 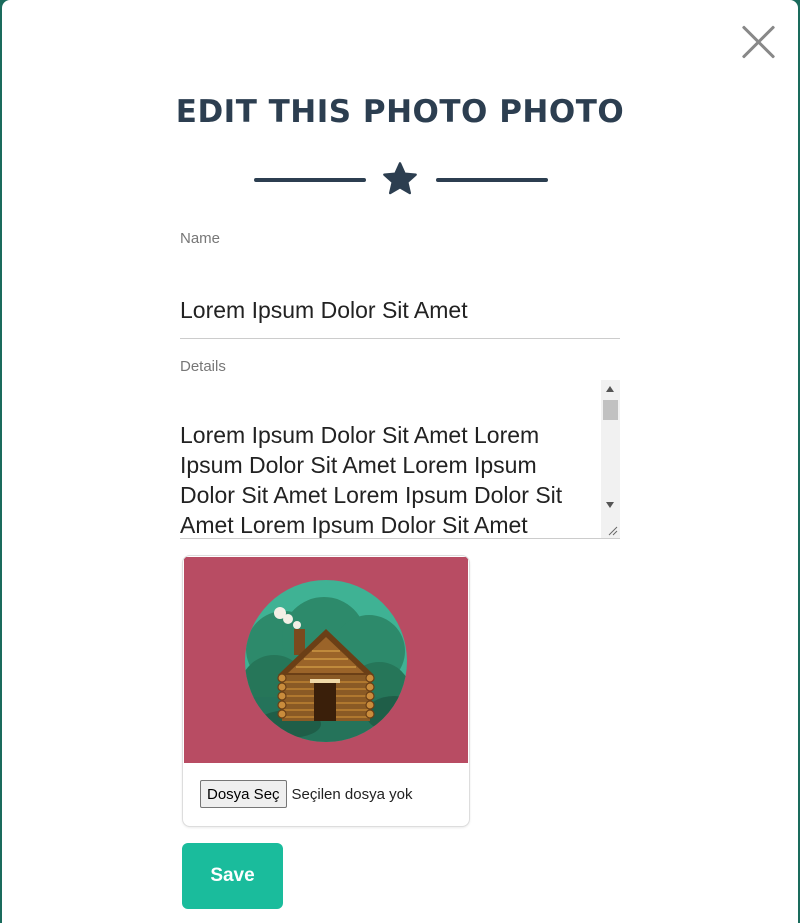 I want to click on details-scrollbar, so click(x=610, y=459).